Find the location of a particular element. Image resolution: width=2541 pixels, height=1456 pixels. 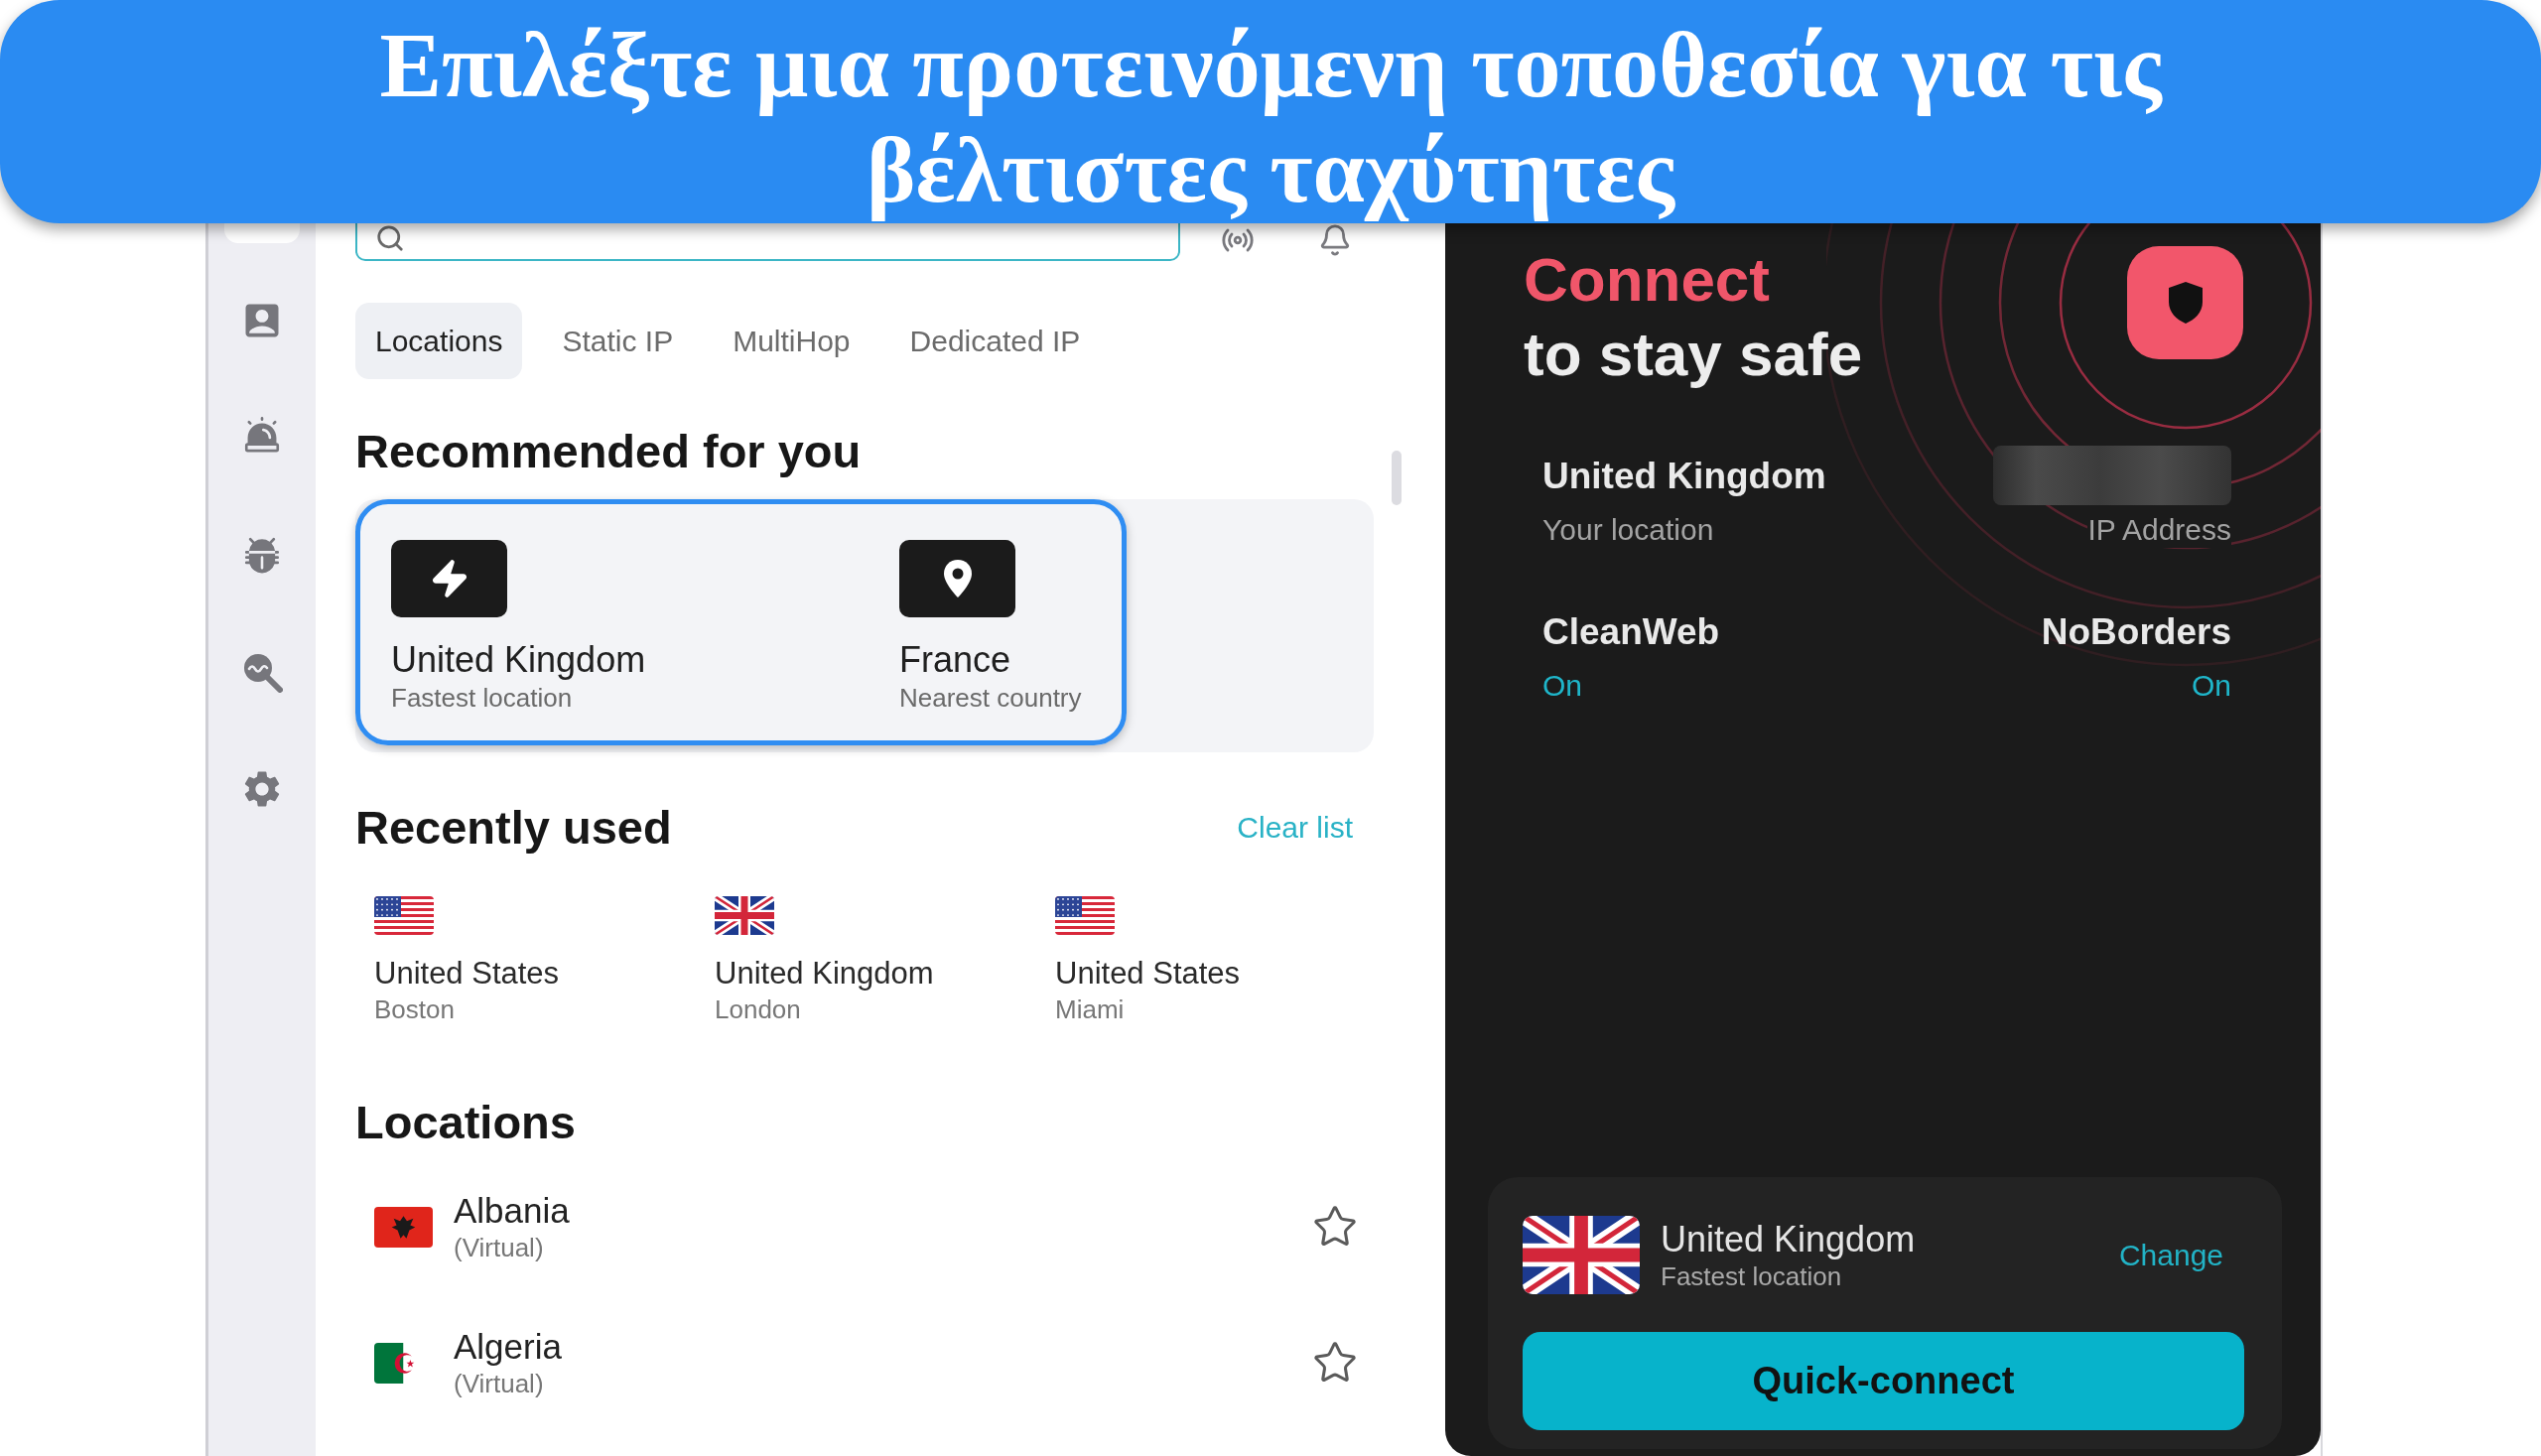

section-heading: Recommended for you is located at coordinates (609, 451).